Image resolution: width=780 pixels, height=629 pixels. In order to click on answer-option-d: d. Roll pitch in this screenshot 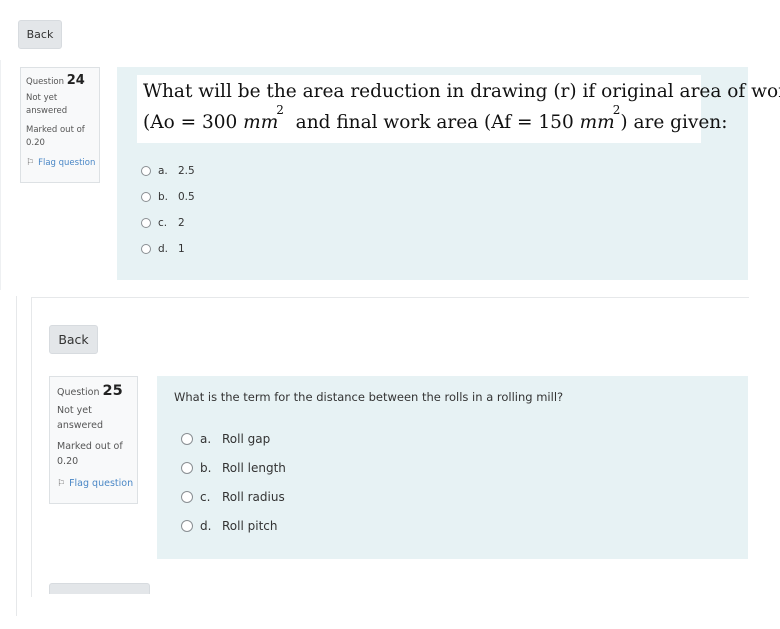, I will do `click(229, 526)`.